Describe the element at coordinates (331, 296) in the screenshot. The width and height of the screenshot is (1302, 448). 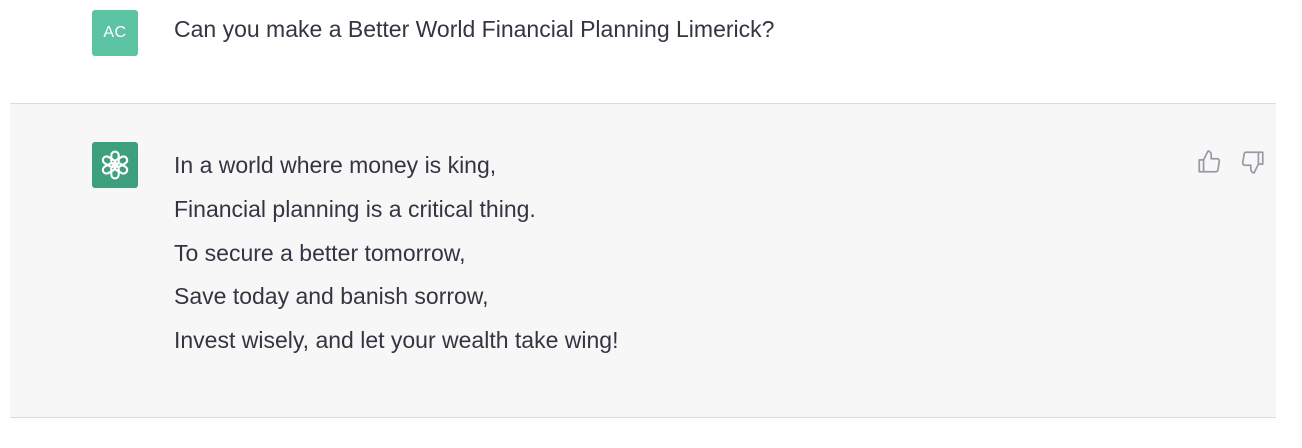
I see `poem-line: Save today and banish sorrow,` at that location.